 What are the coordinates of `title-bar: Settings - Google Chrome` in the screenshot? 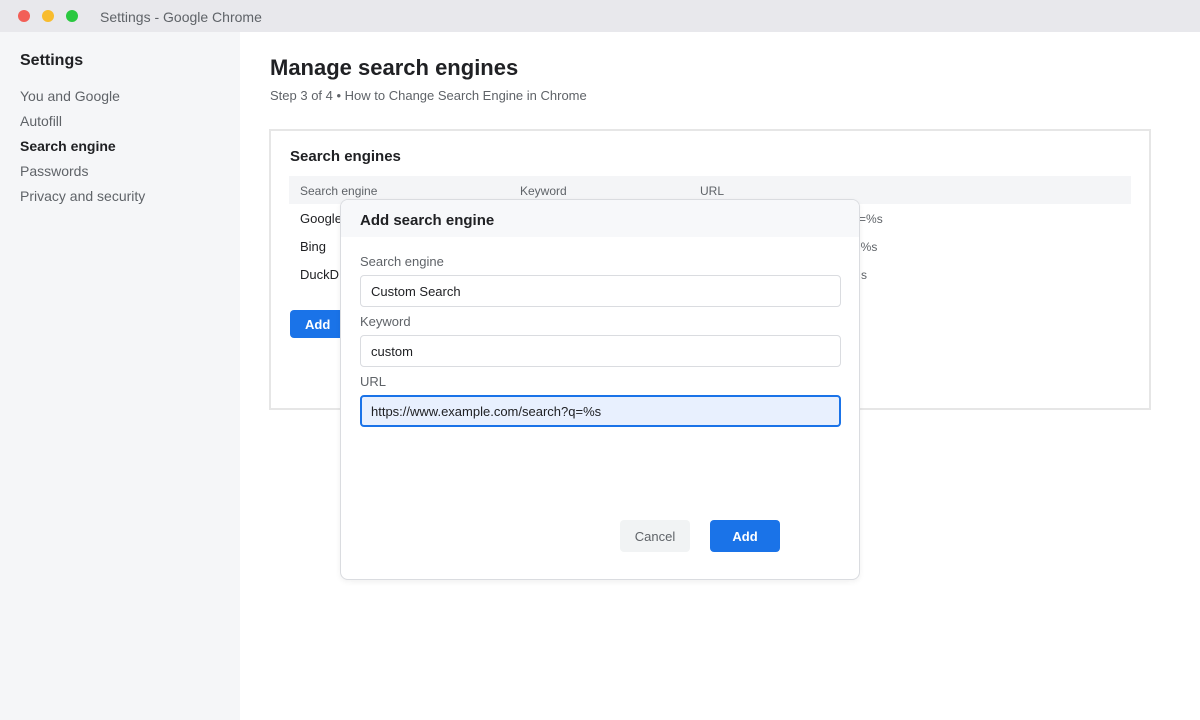 It's located at (600, 16).